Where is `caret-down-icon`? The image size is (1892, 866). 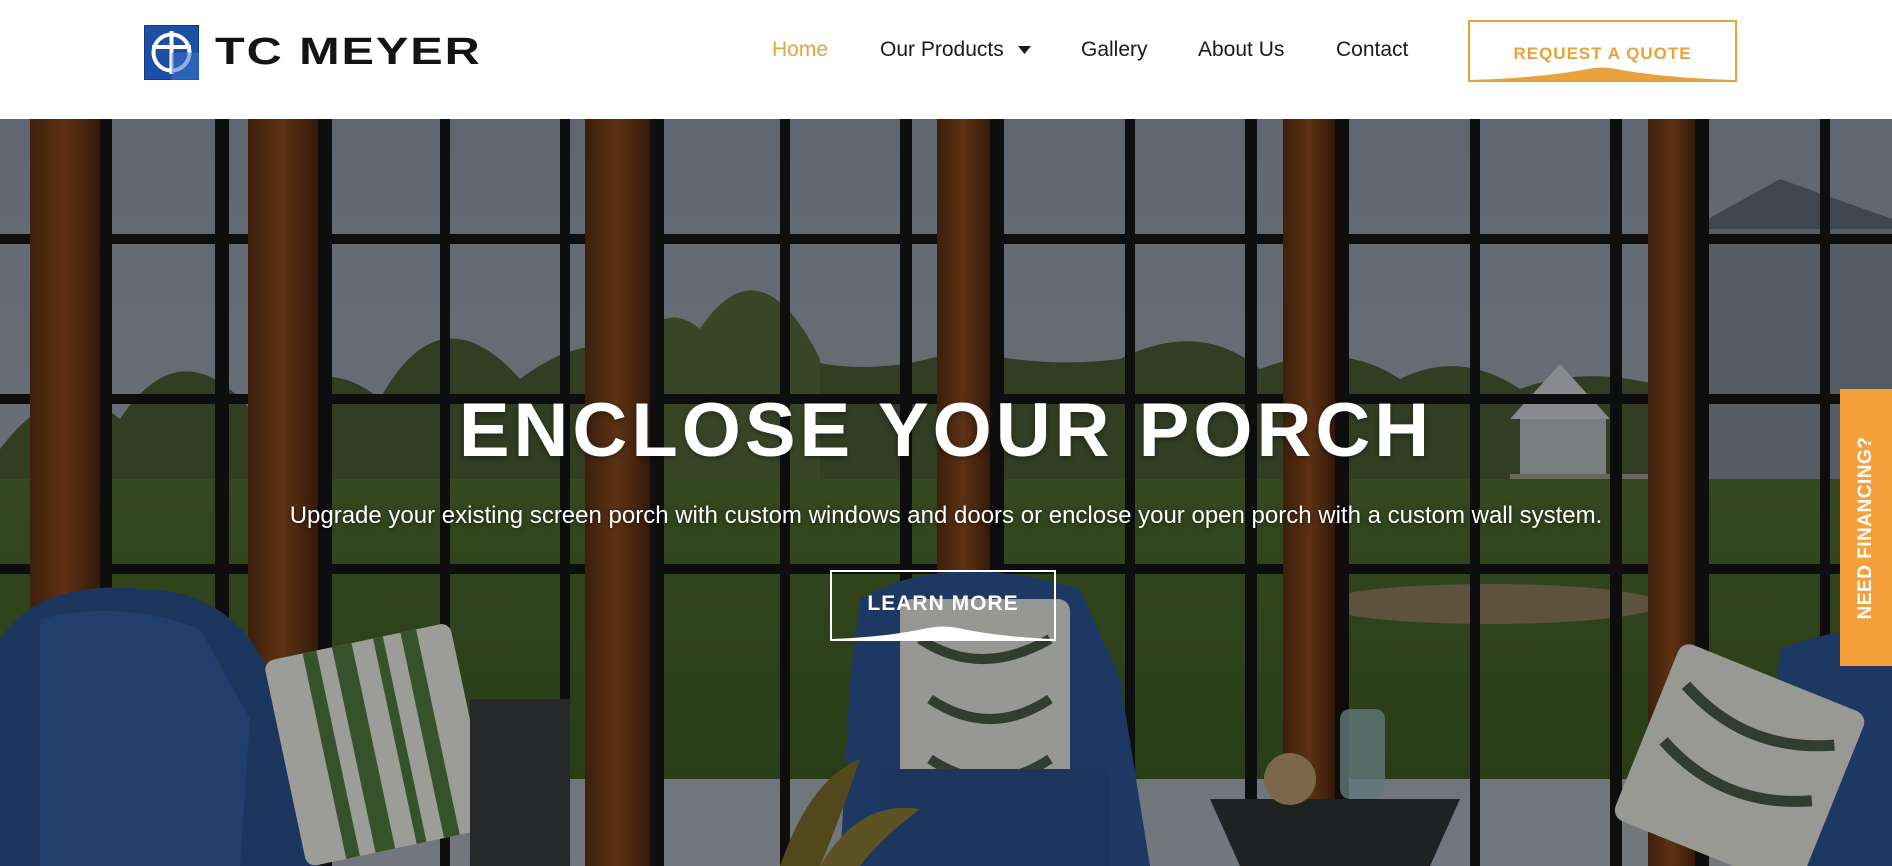 caret-down-icon is located at coordinates (1024, 49).